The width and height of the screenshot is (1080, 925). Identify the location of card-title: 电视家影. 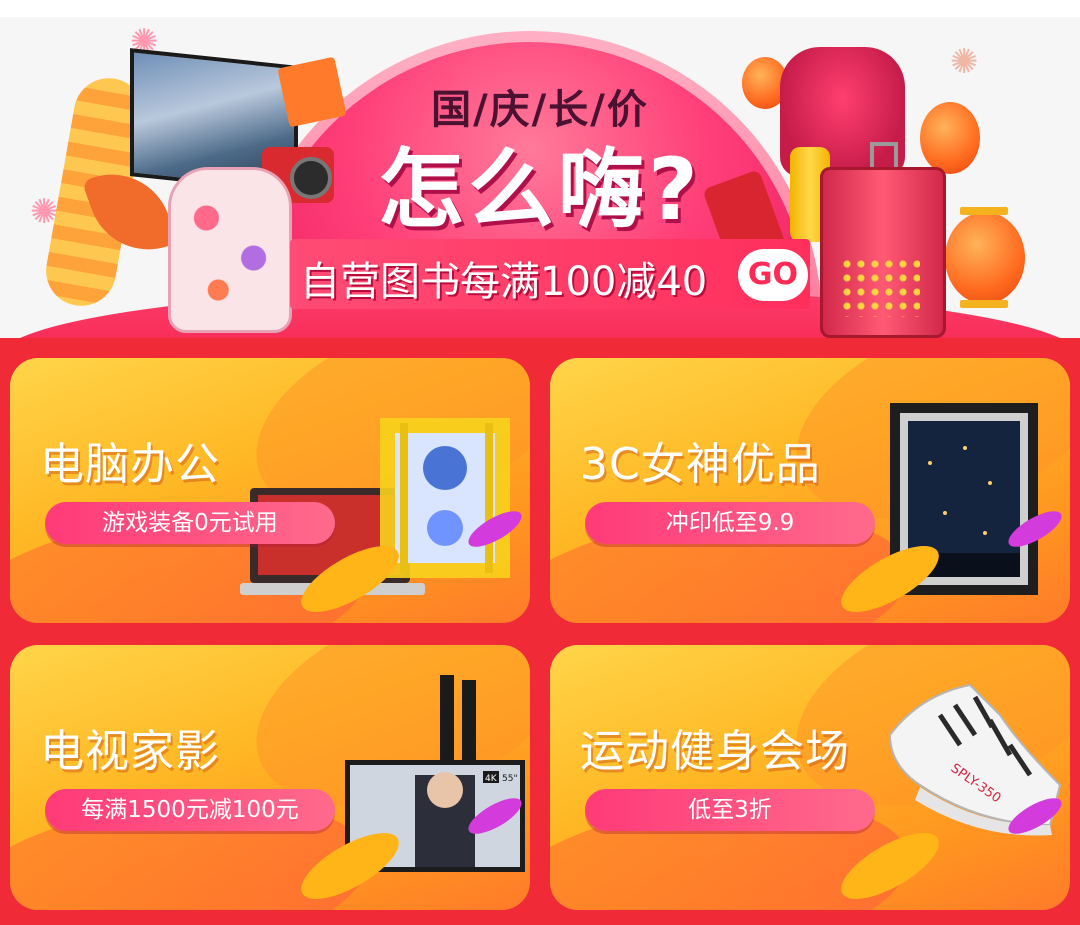
(130, 751).